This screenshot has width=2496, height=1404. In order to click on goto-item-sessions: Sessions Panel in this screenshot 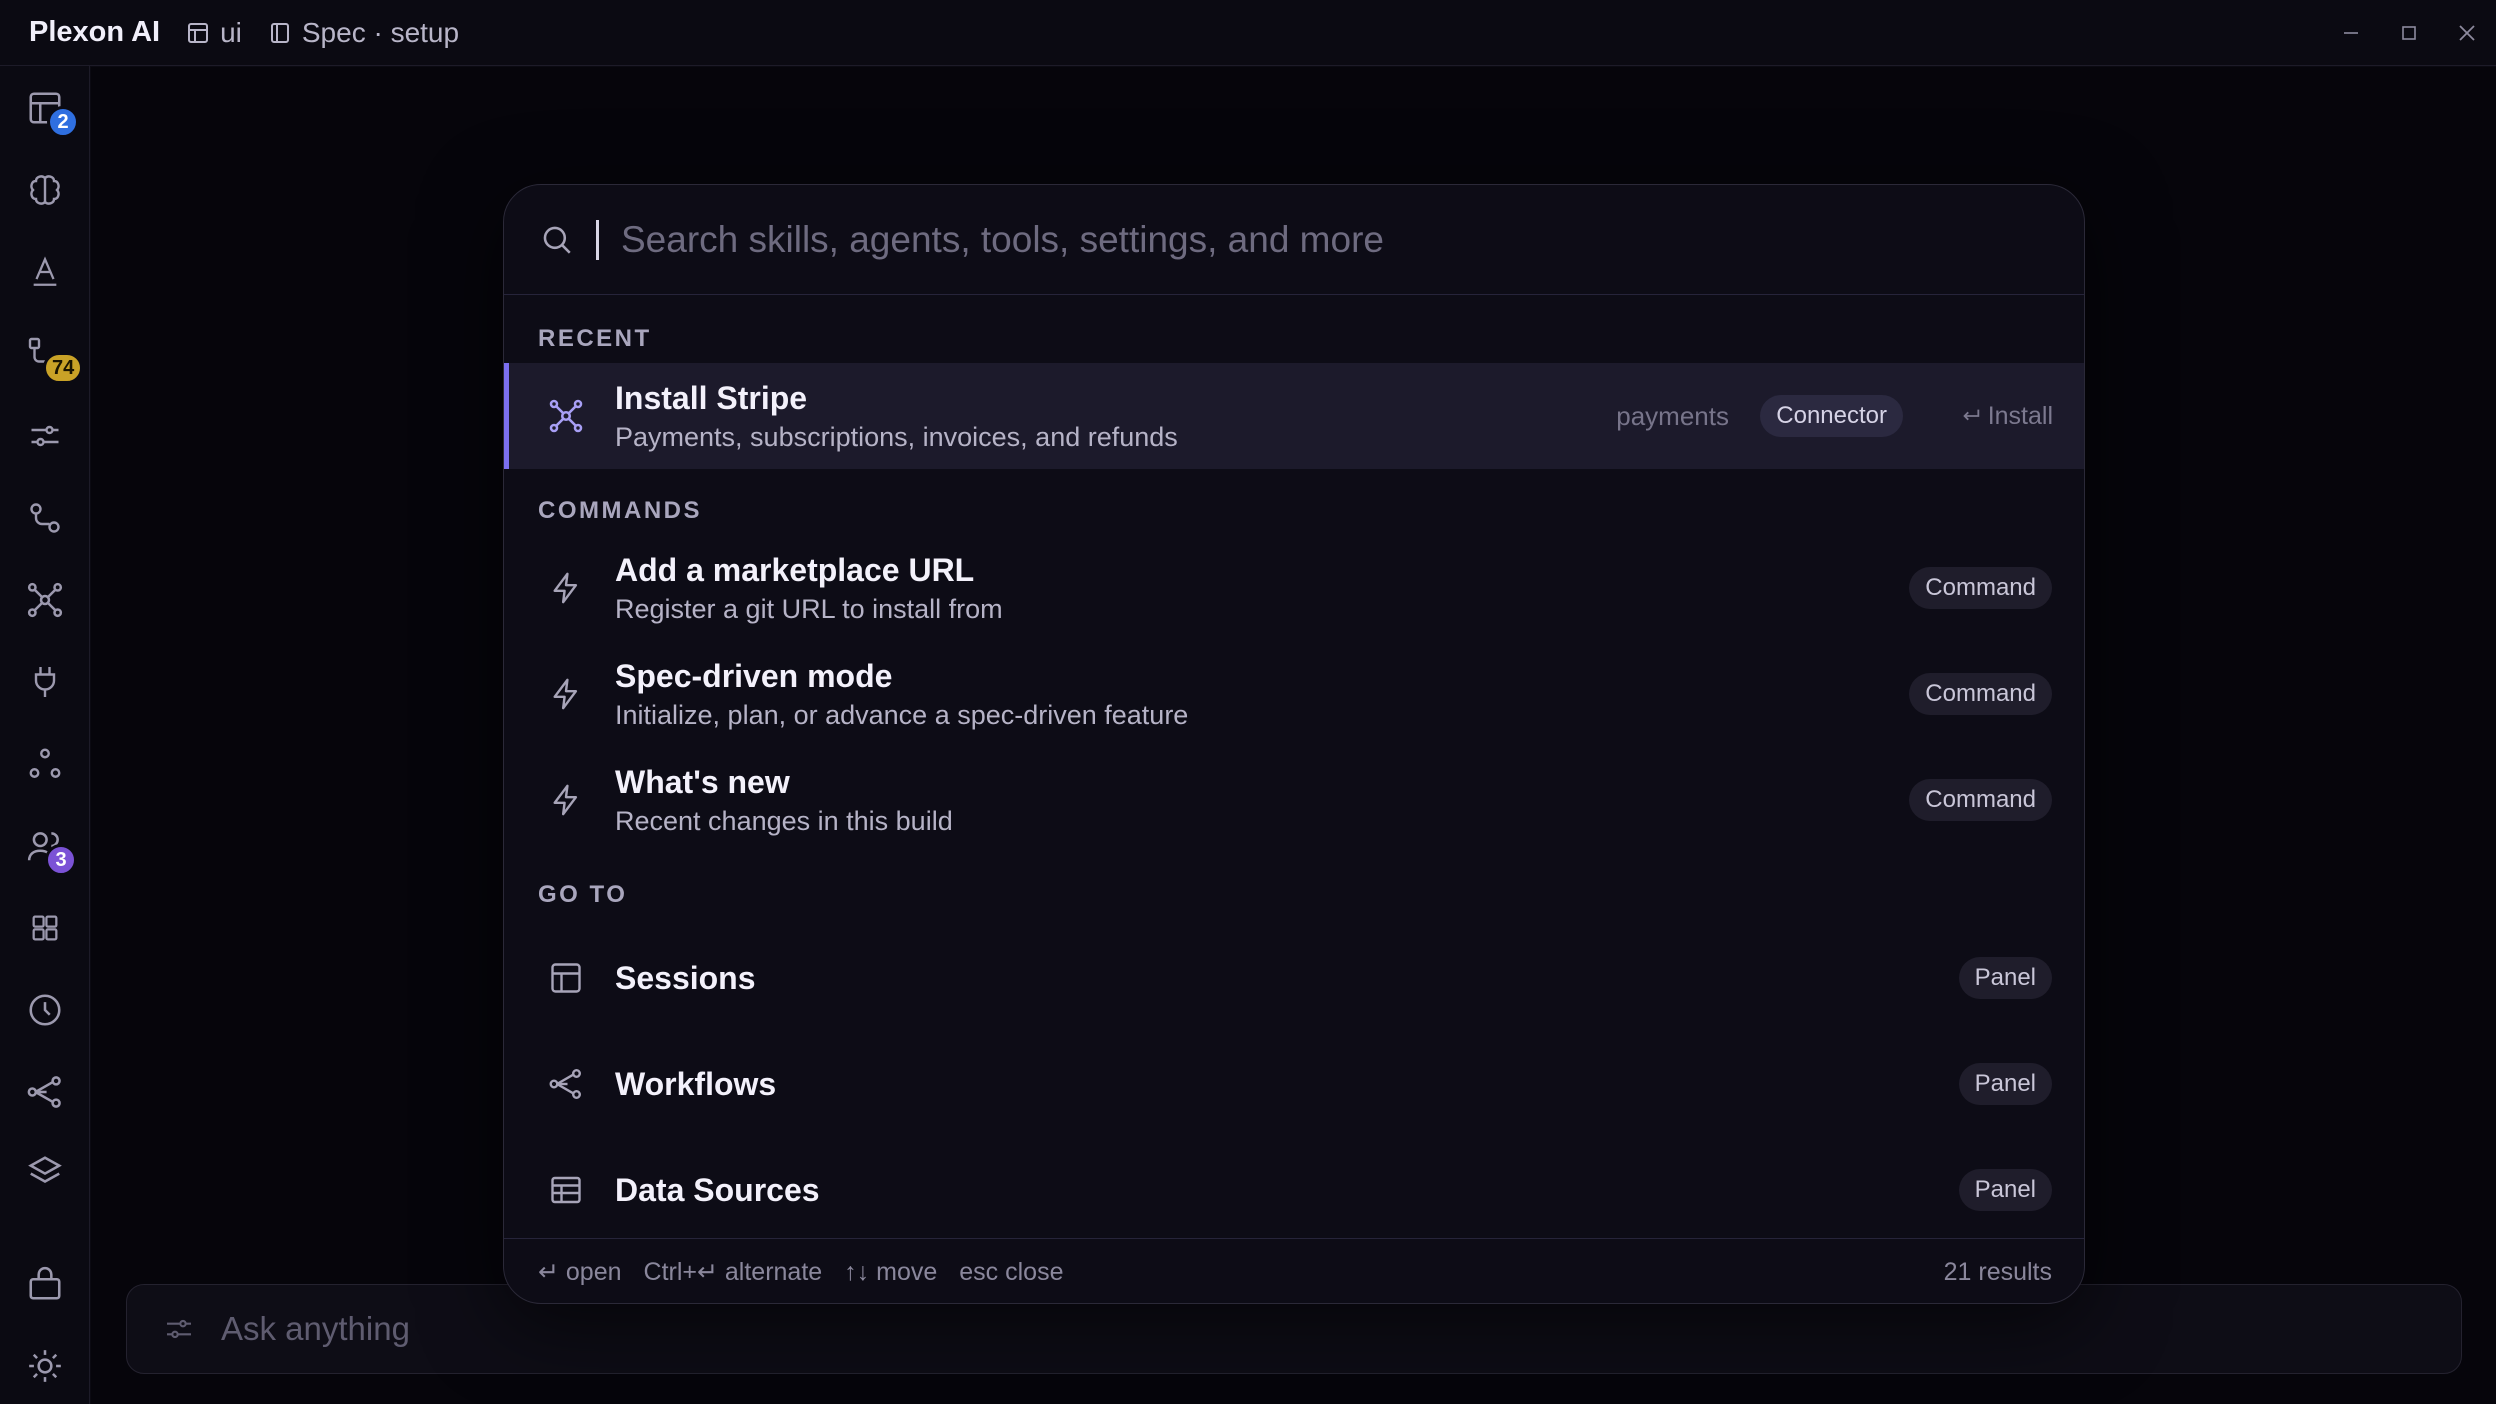, I will do `click(1294, 978)`.